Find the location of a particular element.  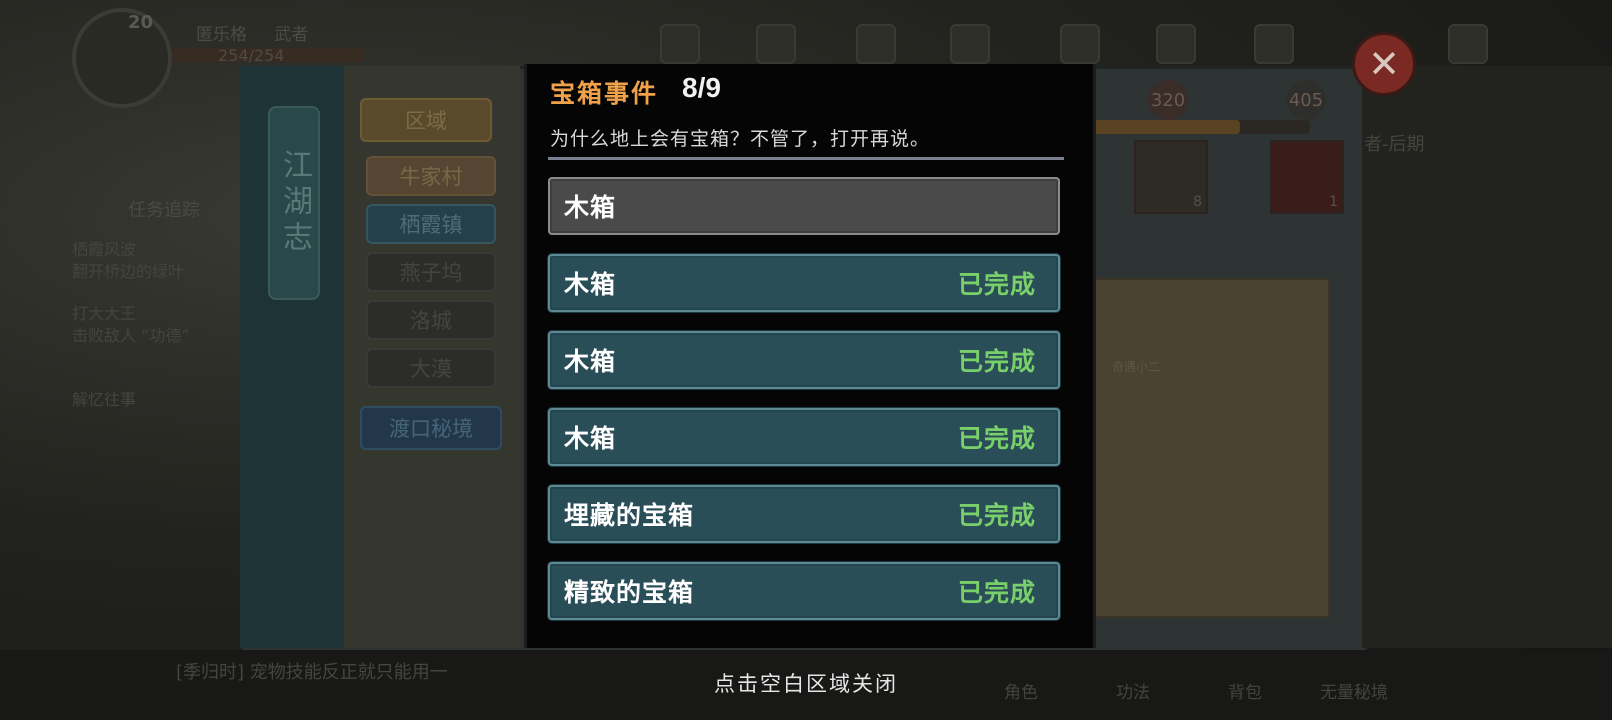

player-name: 匿乐格 武者 is located at coordinates (252, 32).